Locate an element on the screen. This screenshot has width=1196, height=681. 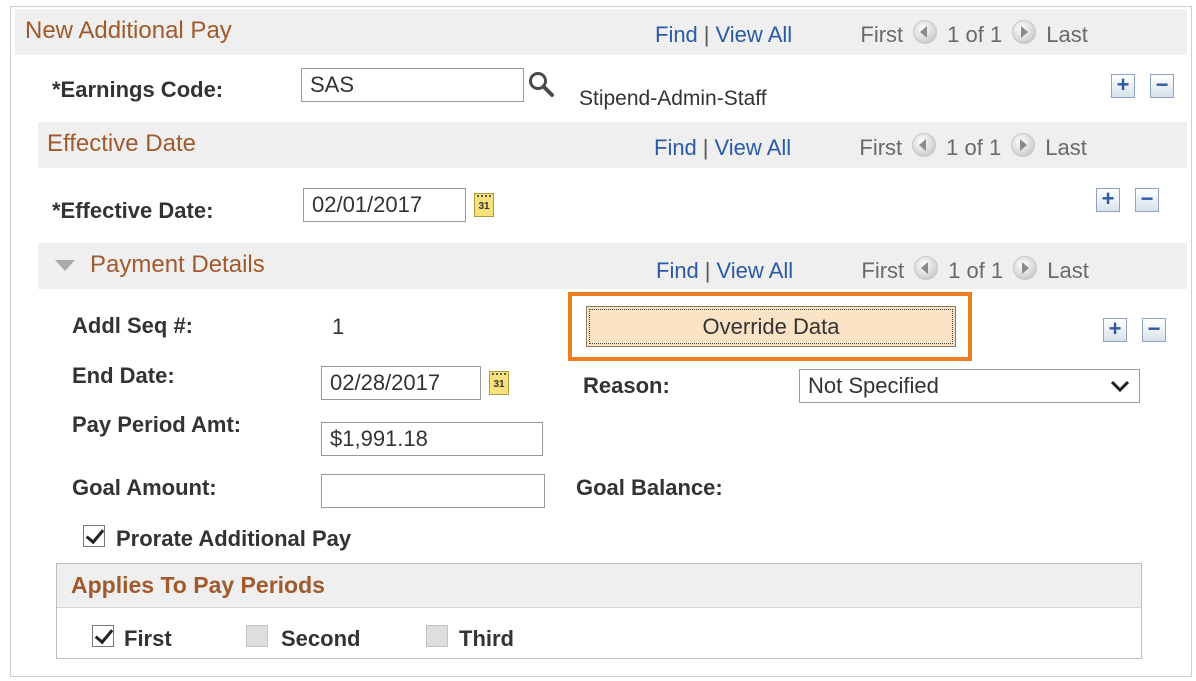
effective-date-input: 02/01/2017 is located at coordinates (384, 205).